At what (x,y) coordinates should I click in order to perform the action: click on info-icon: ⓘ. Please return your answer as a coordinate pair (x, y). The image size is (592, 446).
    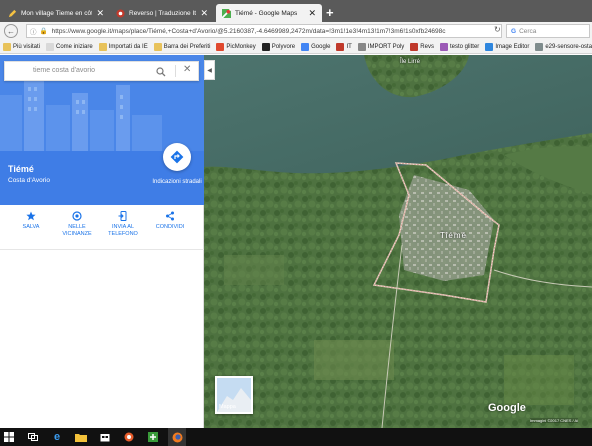
    Looking at the image, I should click on (33, 31).